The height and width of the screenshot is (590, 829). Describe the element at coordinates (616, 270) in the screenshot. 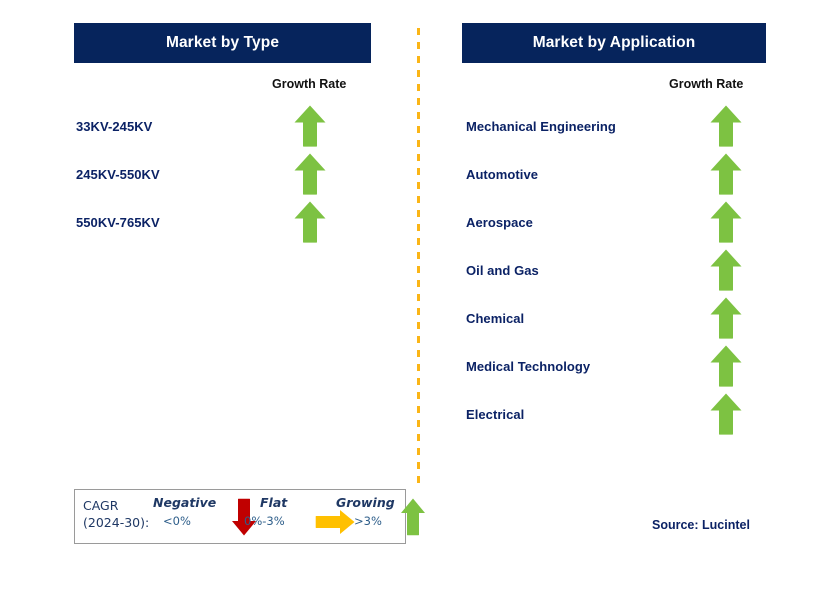

I see `table-row: Oil and Gas` at that location.